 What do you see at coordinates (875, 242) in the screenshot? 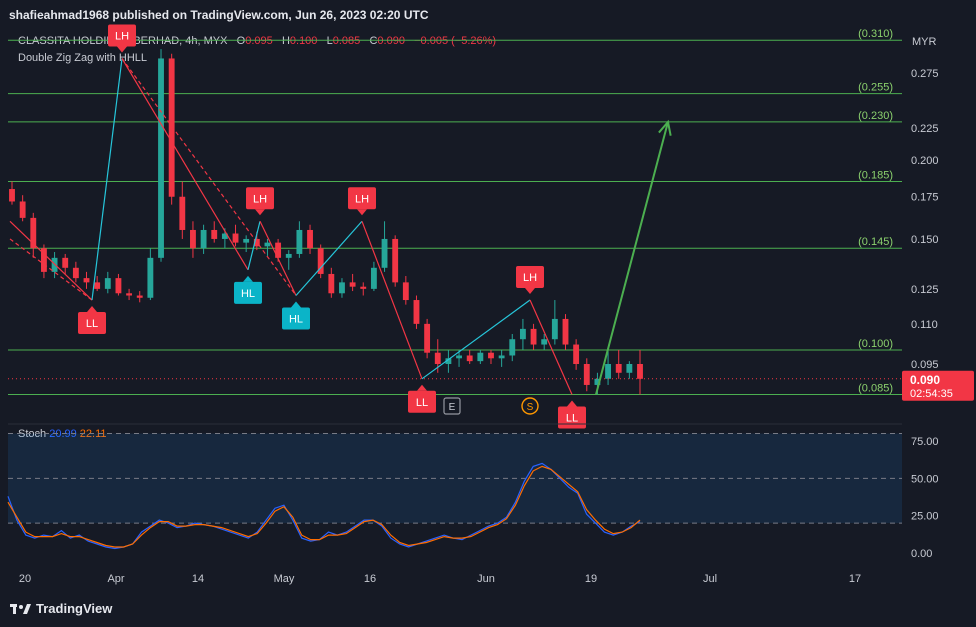
I see `fib-level-label: (0.145)` at bounding box center [875, 242].